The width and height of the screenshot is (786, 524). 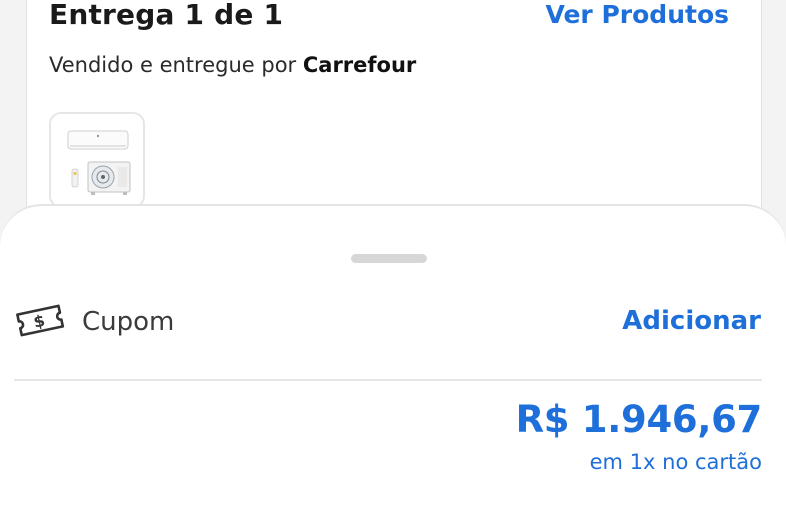 What do you see at coordinates (389, 258) in the screenshot?
I see `sheet-drag-handle` at bounding box center [389, 258].